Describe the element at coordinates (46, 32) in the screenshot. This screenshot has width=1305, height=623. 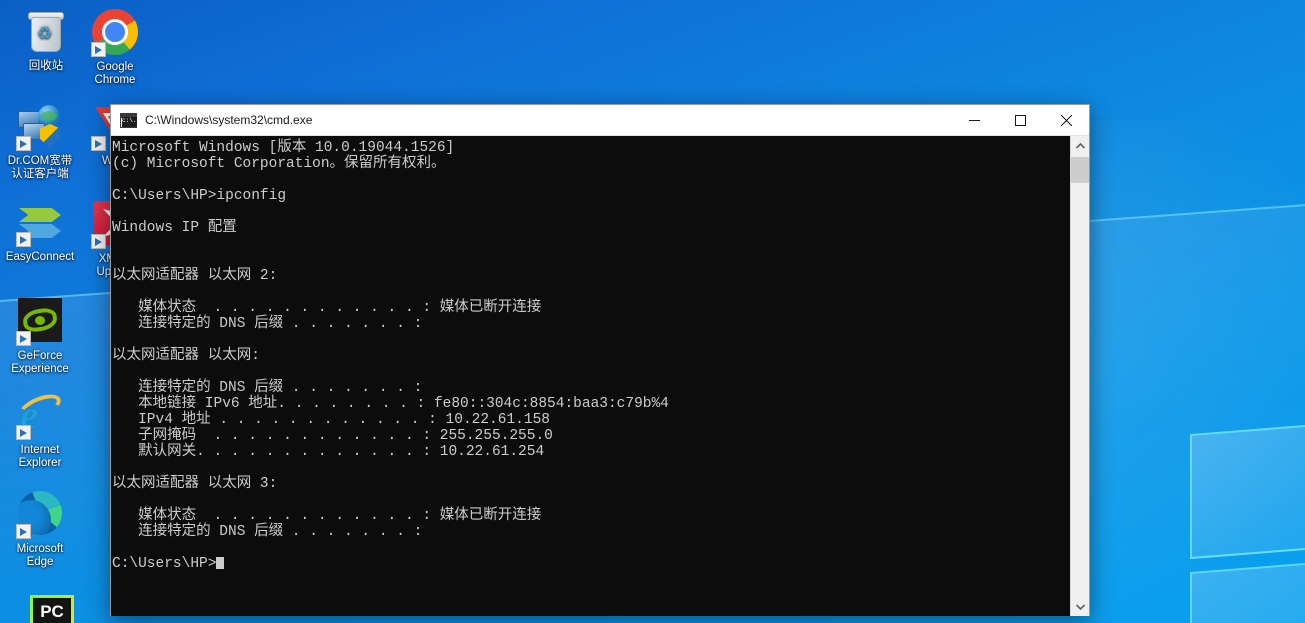
I see `recycle-bin-icon: ♻` at that location.